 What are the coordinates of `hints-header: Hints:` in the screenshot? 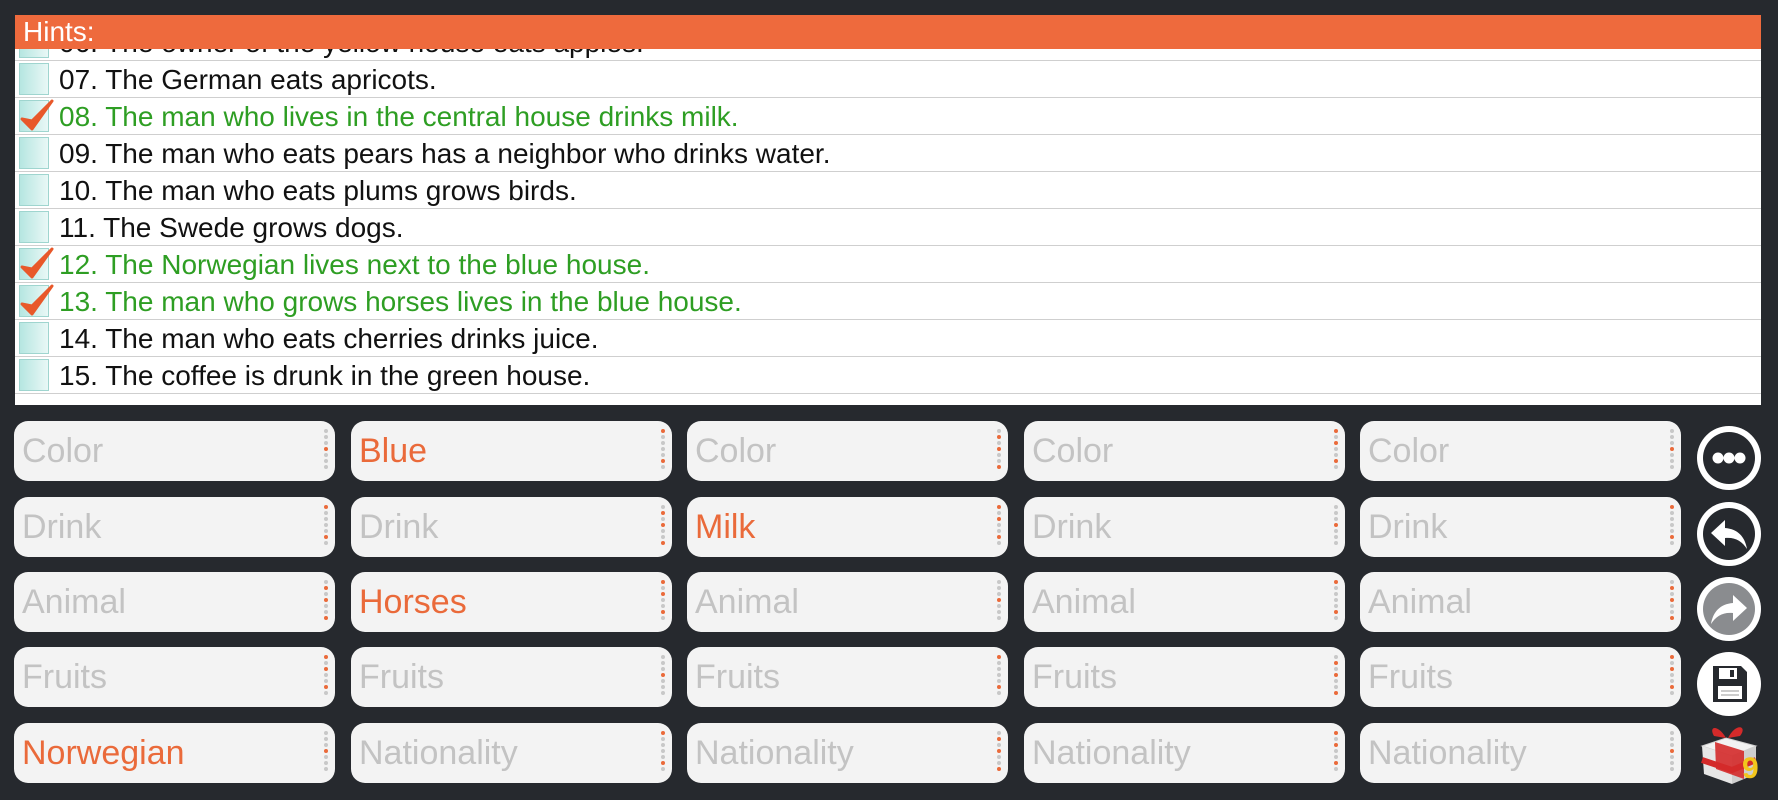 It's located at (888, 32).